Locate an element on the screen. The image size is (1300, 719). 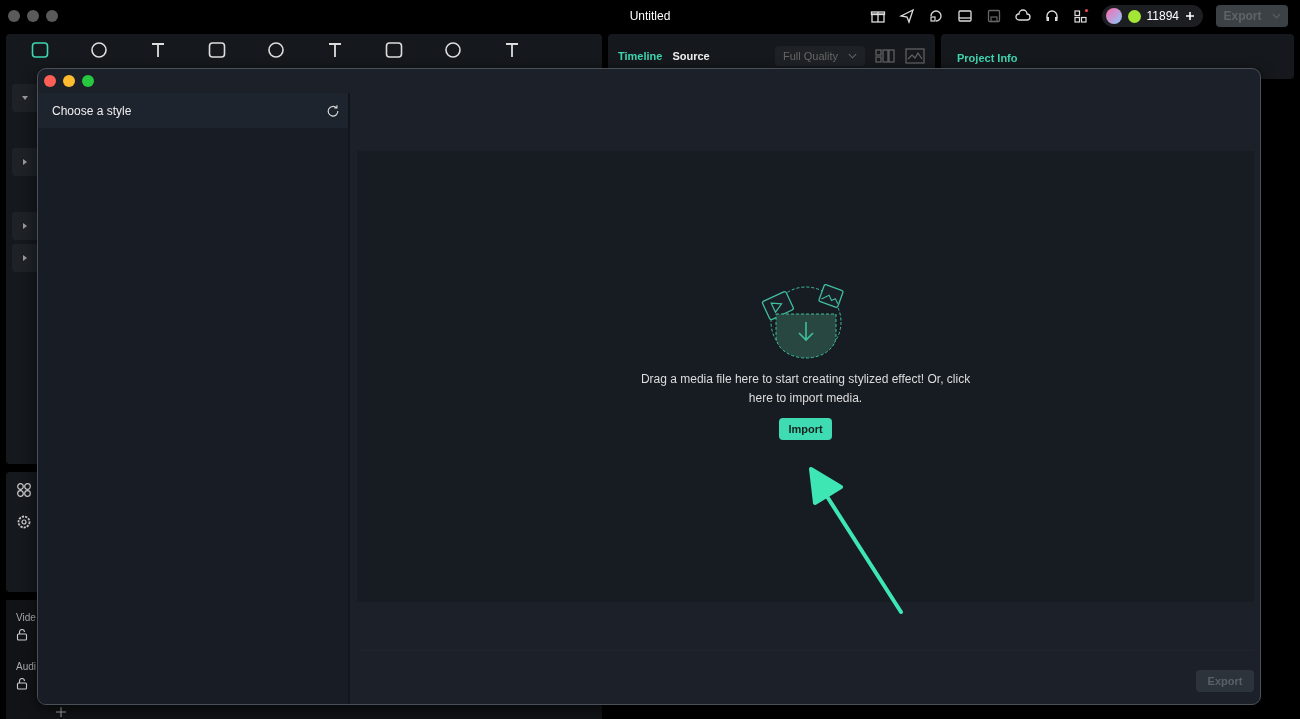
apps-icon is located at coordinates (1080, 16).